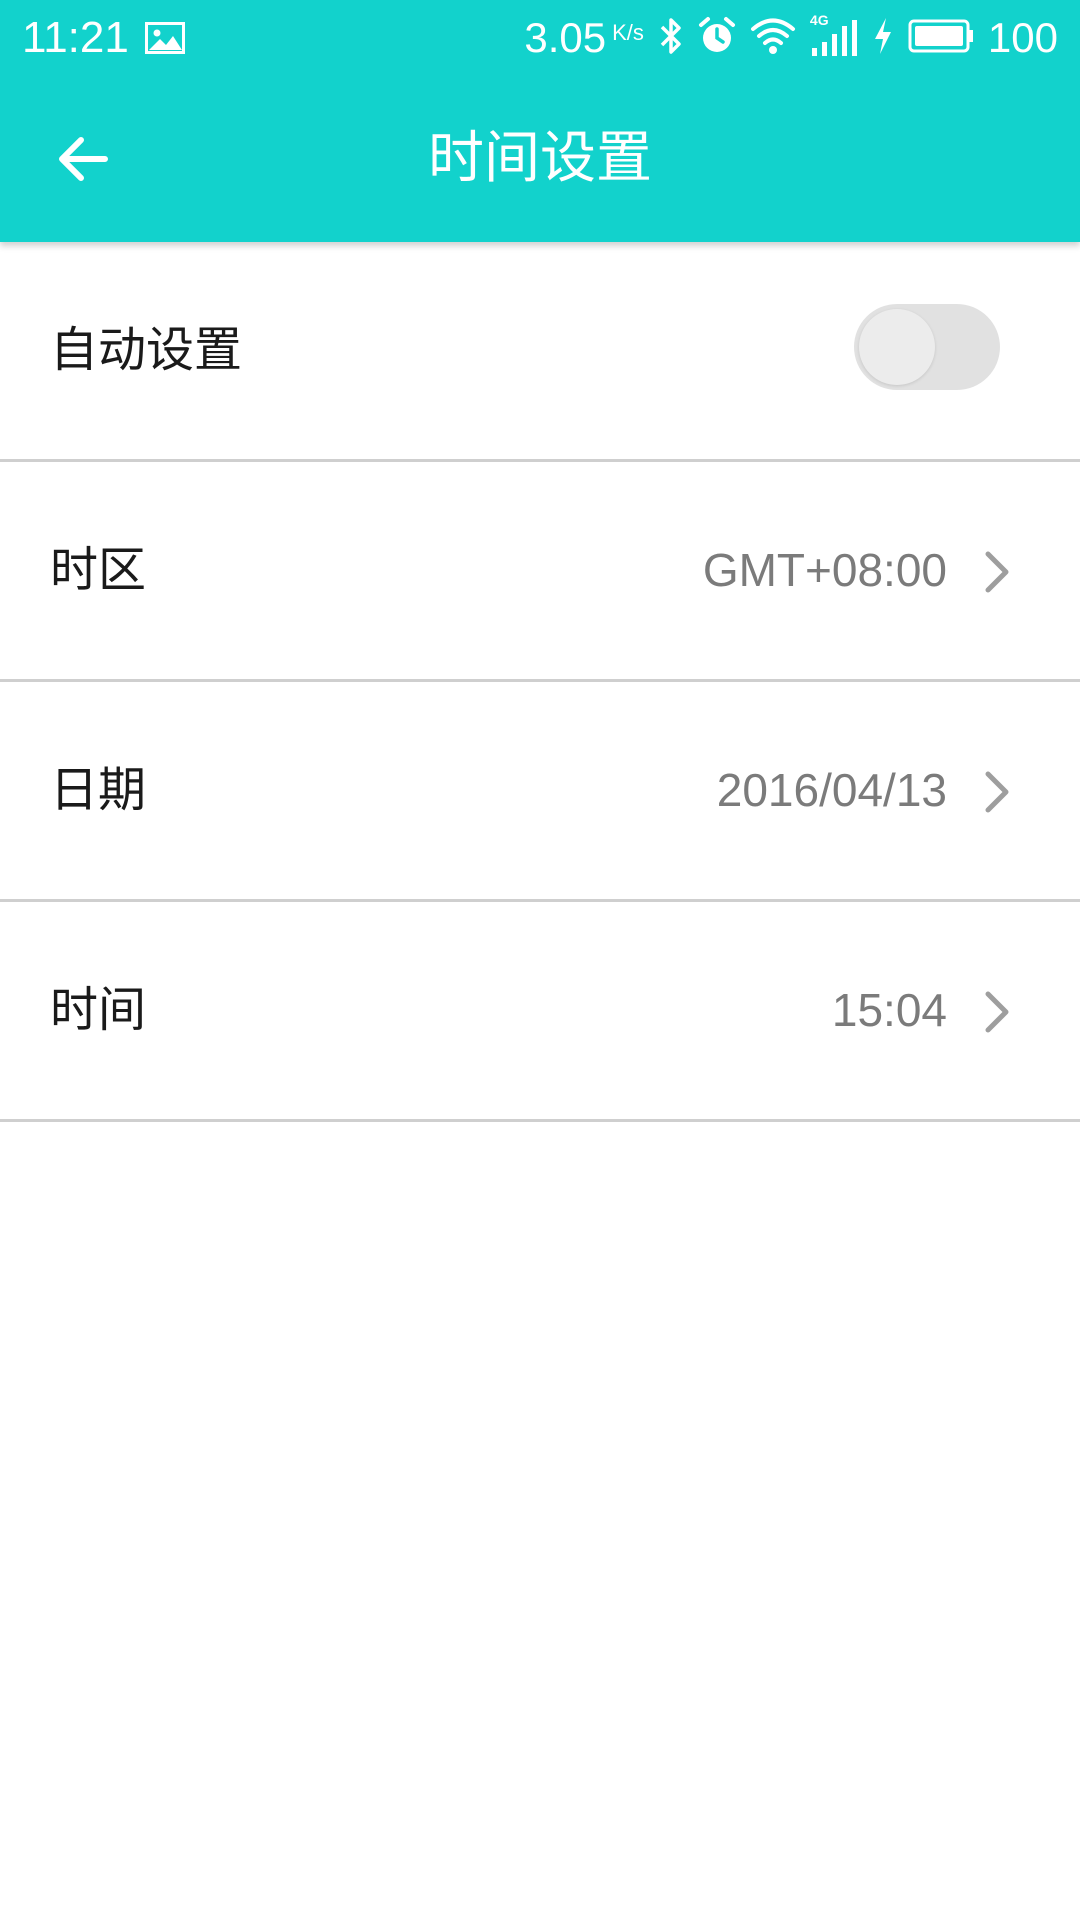  I want to click on status-indicators: 3.05 K/s 4G 100, so click(791, 38).